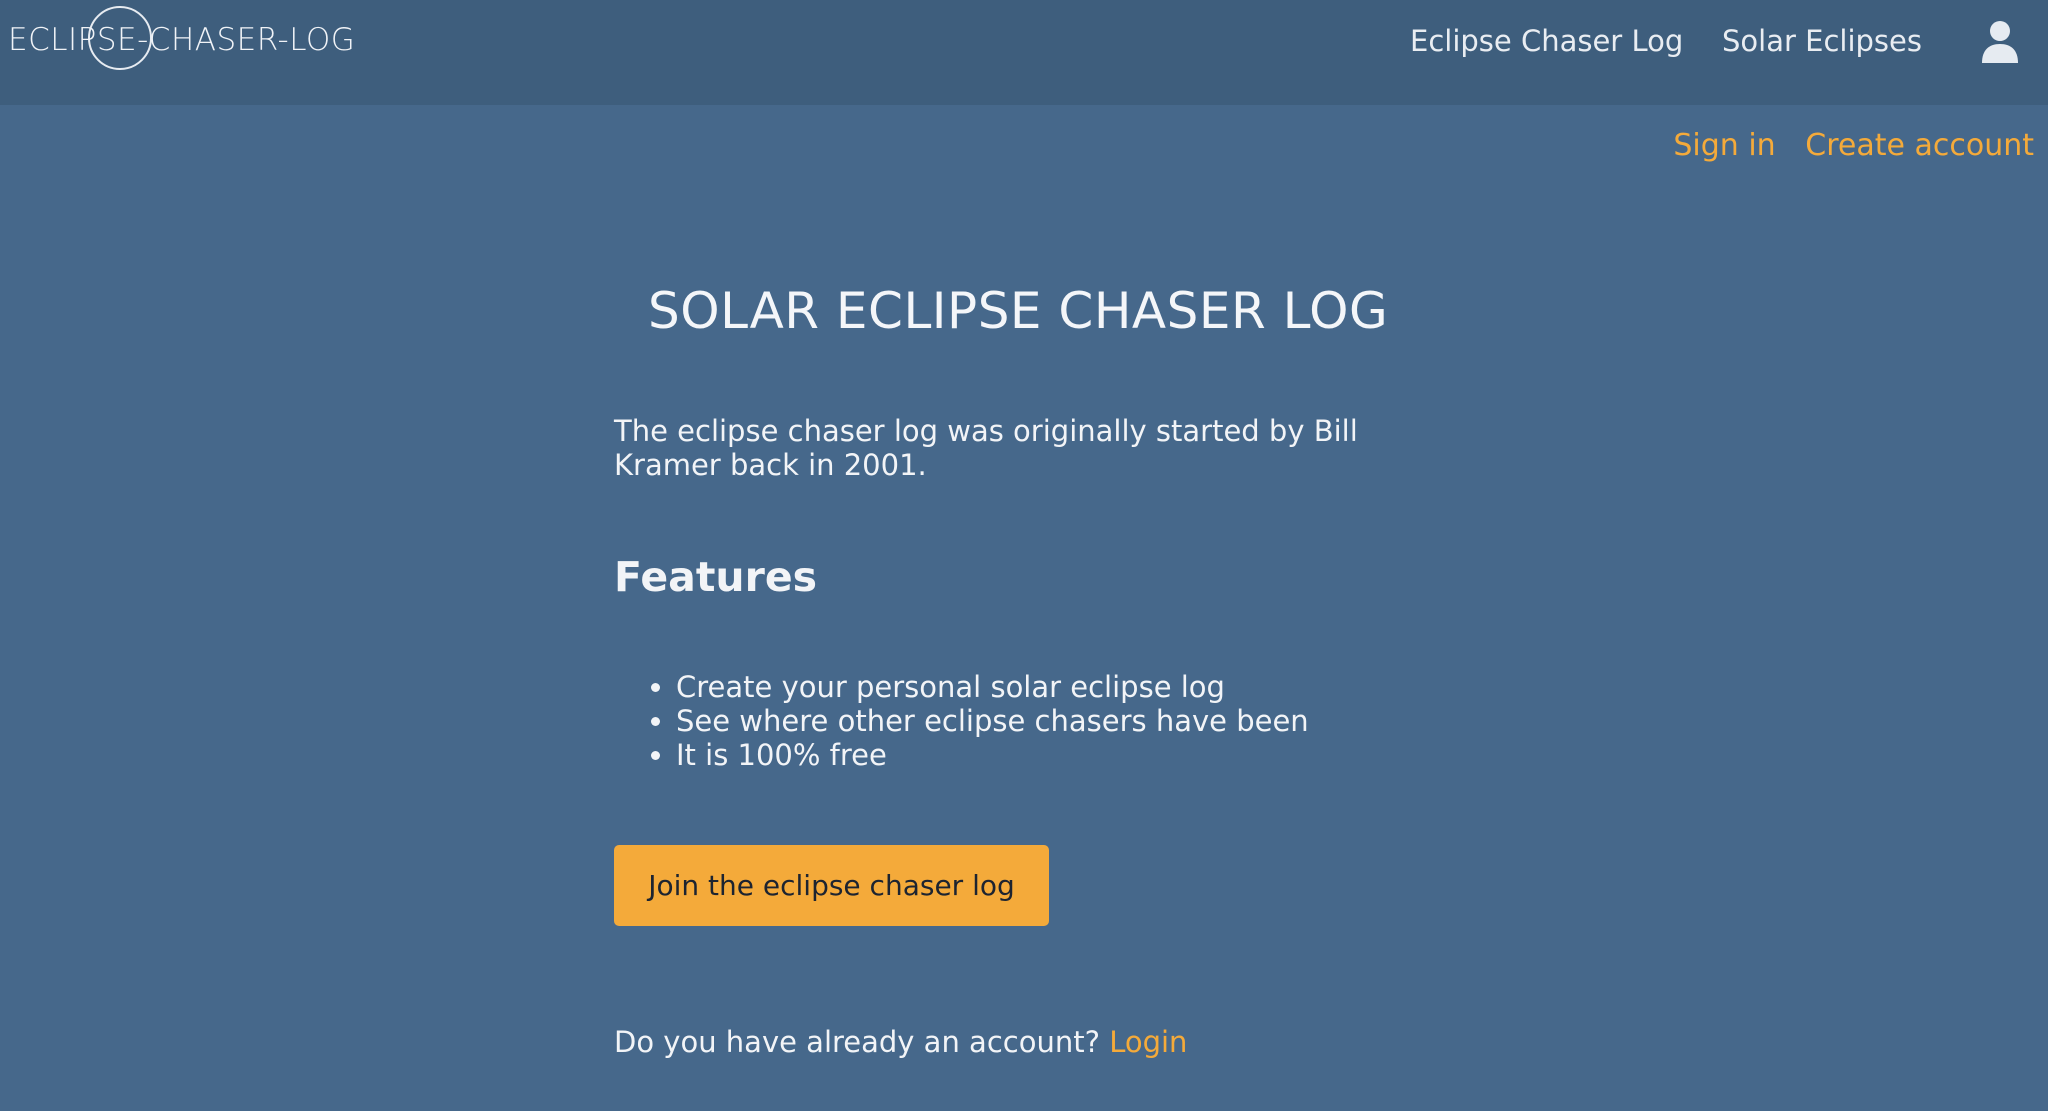  What do you see at coordinates (2000, 42) in the screenshot?
I see `user-icon` at bounding box center [2000, 42].